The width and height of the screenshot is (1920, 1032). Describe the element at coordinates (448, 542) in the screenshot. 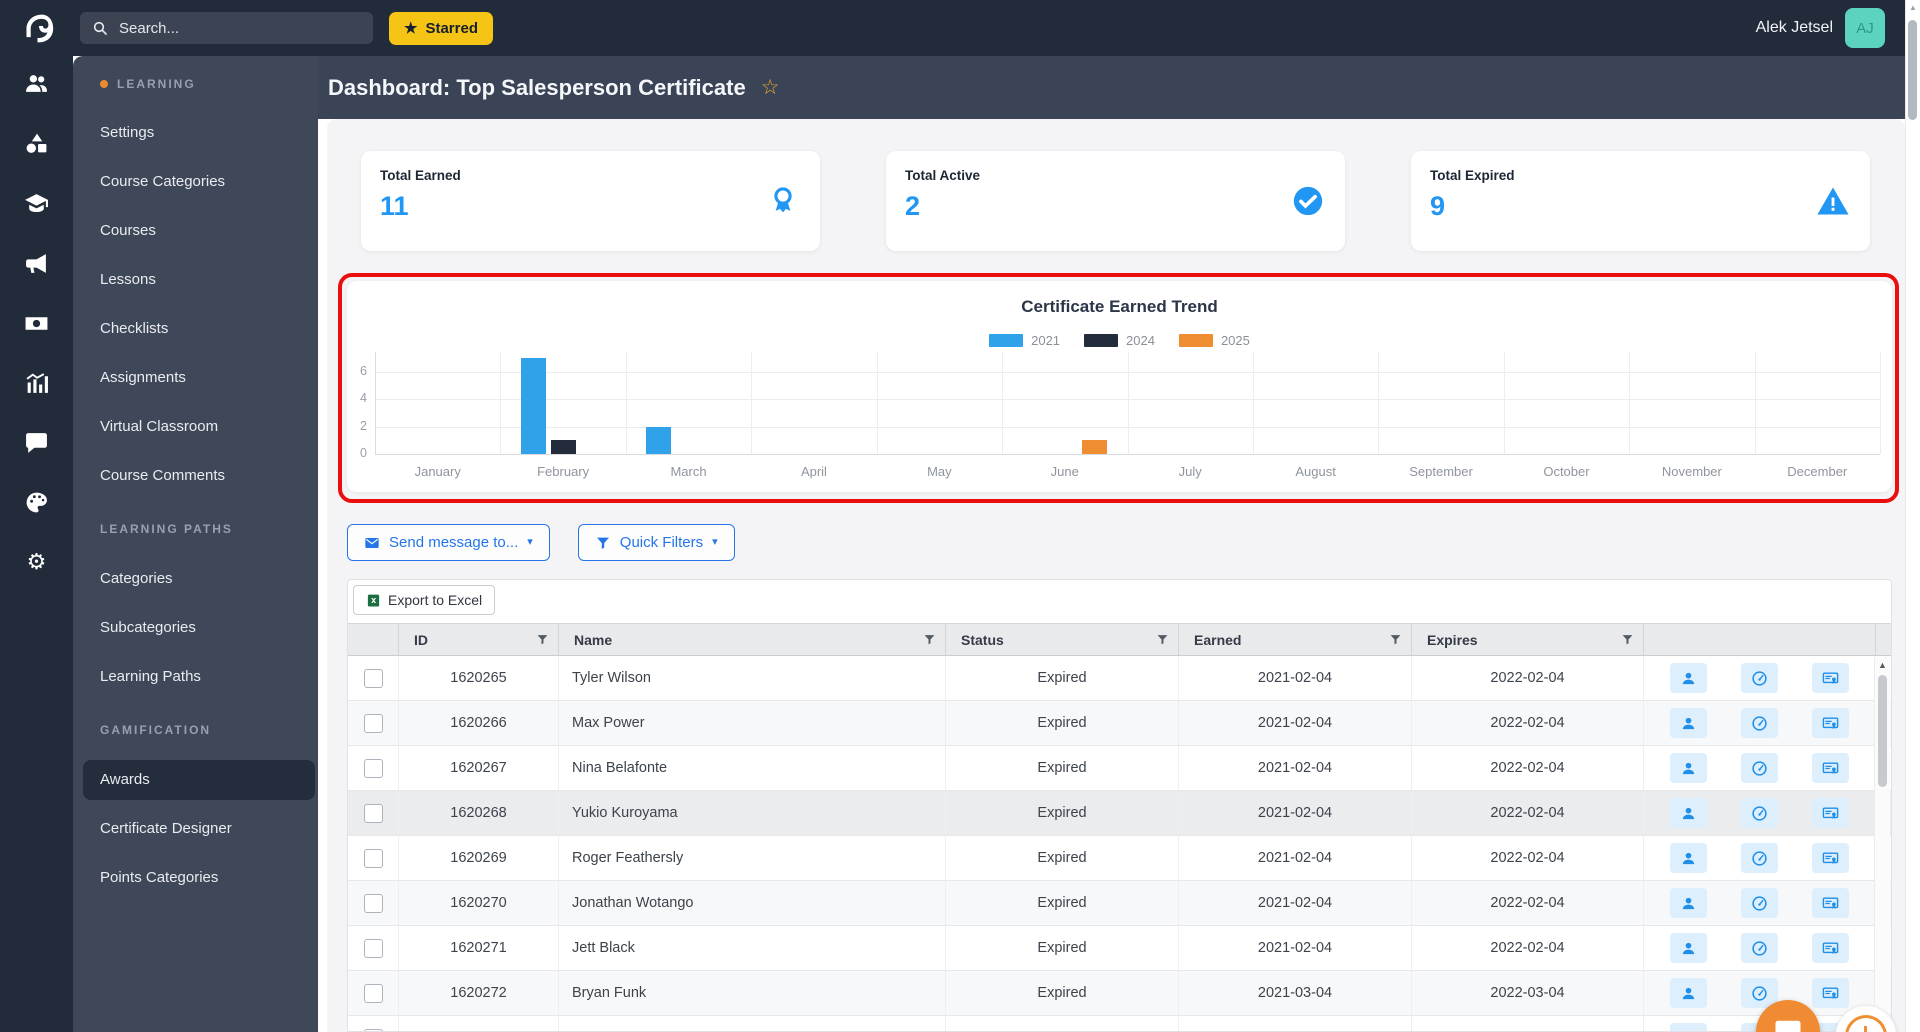

I see `send-message-button: Send message to... ▾` at that location.